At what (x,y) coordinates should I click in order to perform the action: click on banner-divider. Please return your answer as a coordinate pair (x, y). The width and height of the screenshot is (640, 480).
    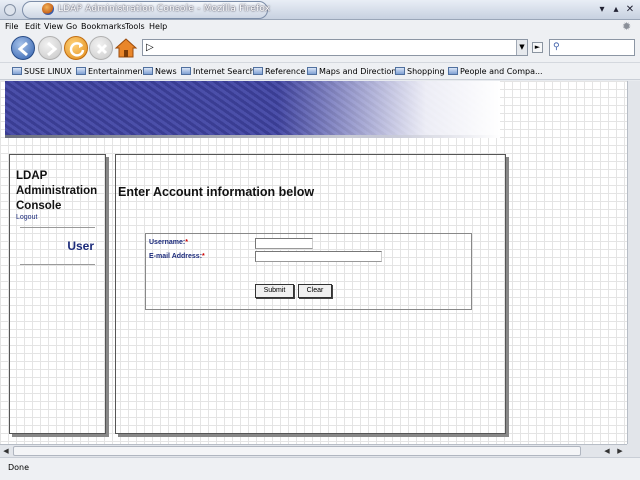
    Looking at the image, I should click on (252, 136).